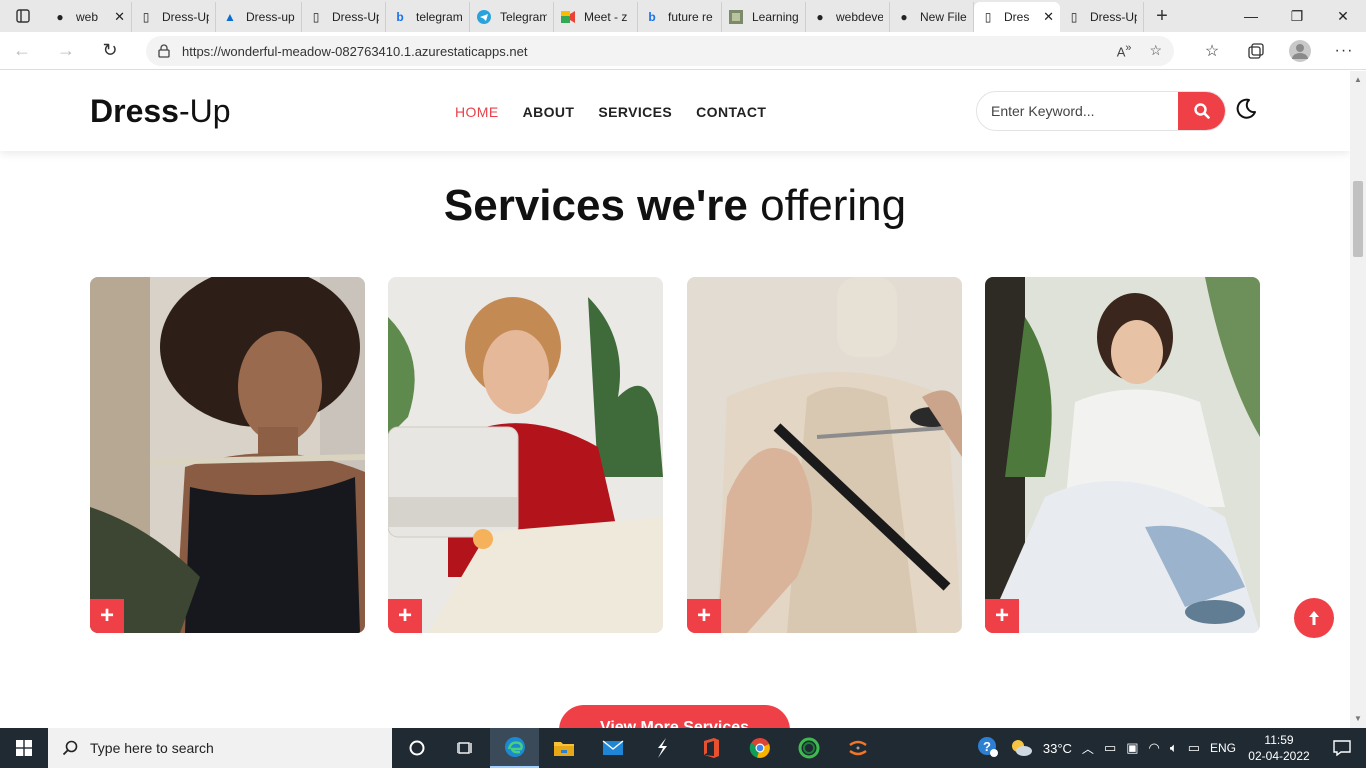  I want to click on browser-tab: b future re, so click(680, 17).